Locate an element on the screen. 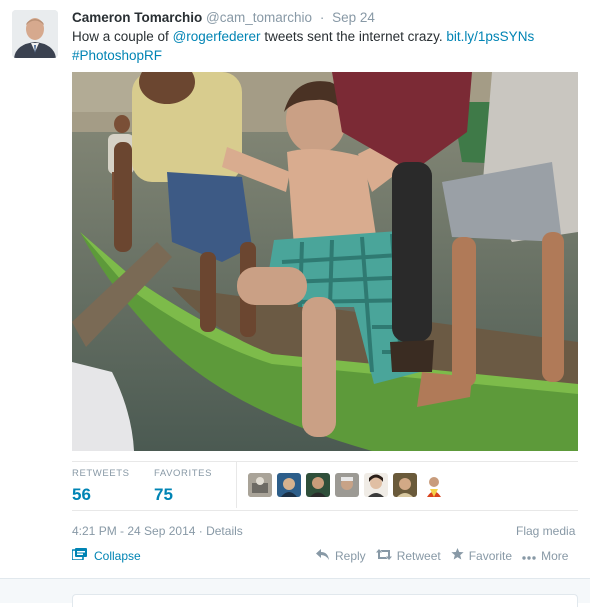 The height and width of the screenshot is (607, 590). collapse-icon is located at coordinates (79, 555).